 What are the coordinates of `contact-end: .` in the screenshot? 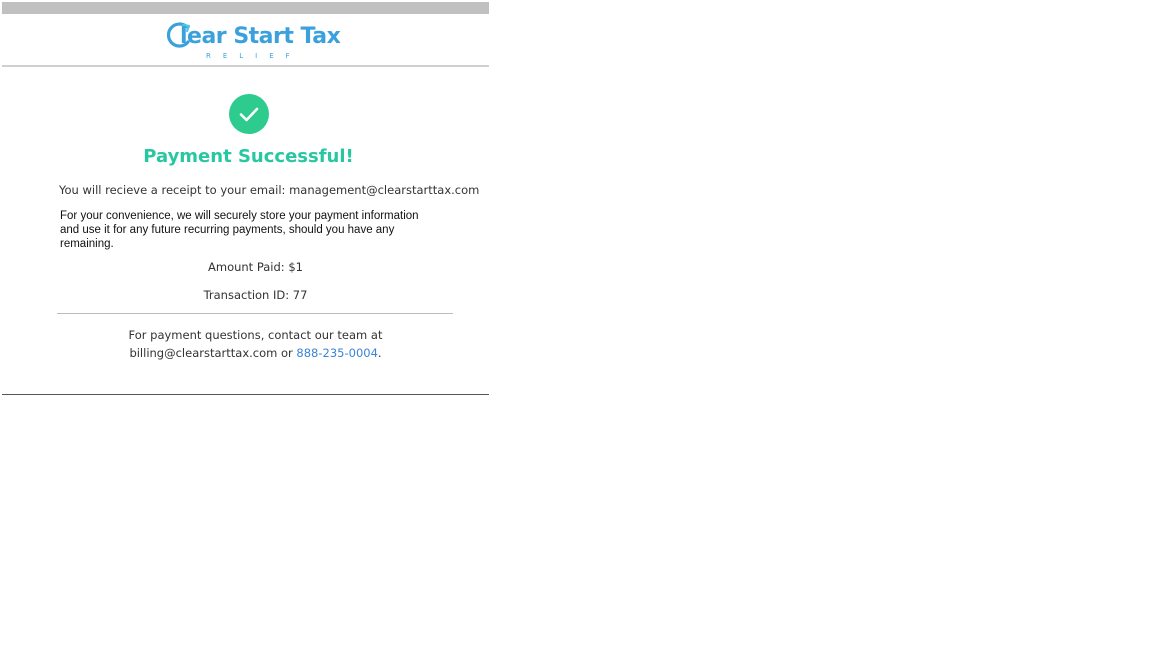 It's located at (379, 353).